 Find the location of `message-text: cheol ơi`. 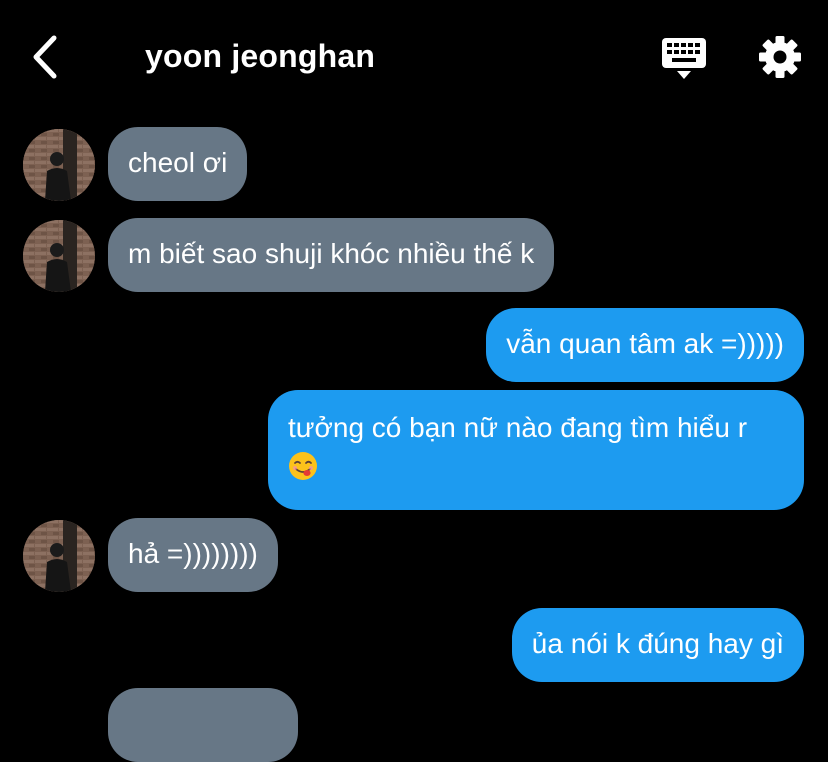

message-text: cheol ơi is located at coordinates (178, 162).